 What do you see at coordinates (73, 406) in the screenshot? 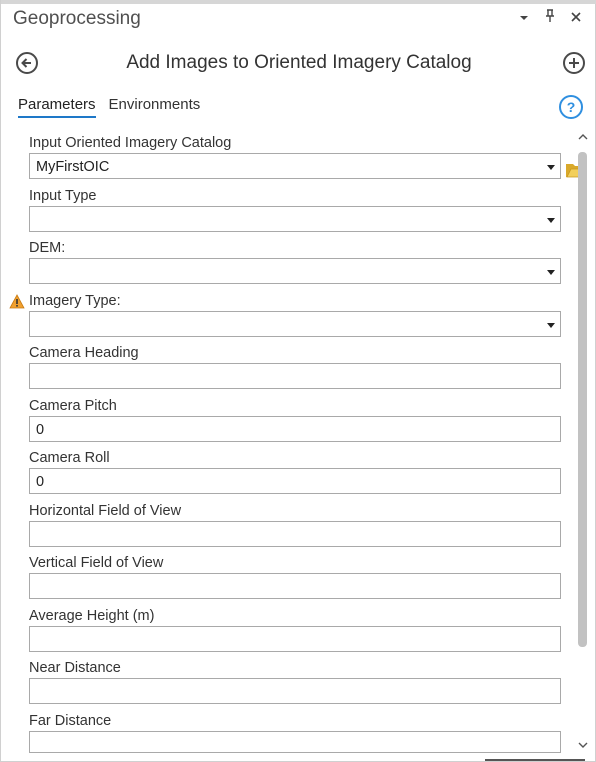
I see `camera-pitch-label: Camera Pitch` at bounding box center [73, 406].